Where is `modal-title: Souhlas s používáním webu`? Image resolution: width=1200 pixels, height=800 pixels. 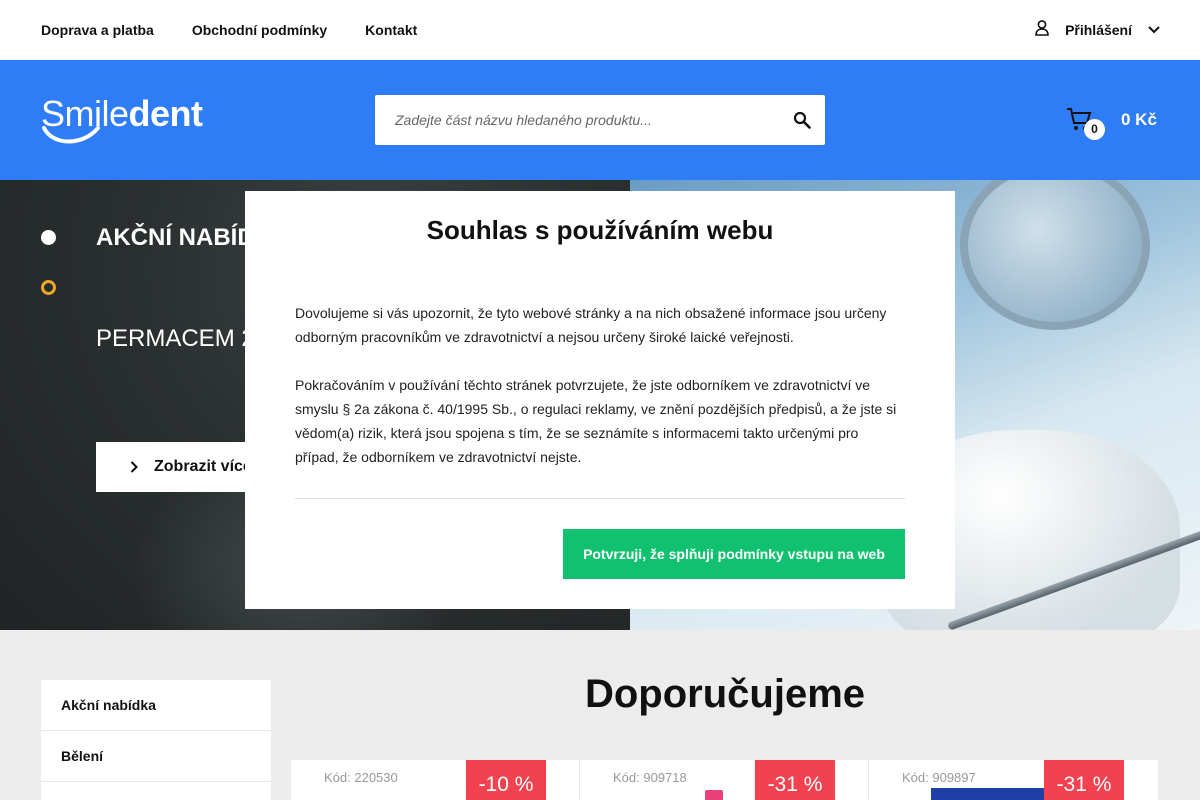 modal-title: Souhlas s používáním webu is located at coordinates (600, 230).